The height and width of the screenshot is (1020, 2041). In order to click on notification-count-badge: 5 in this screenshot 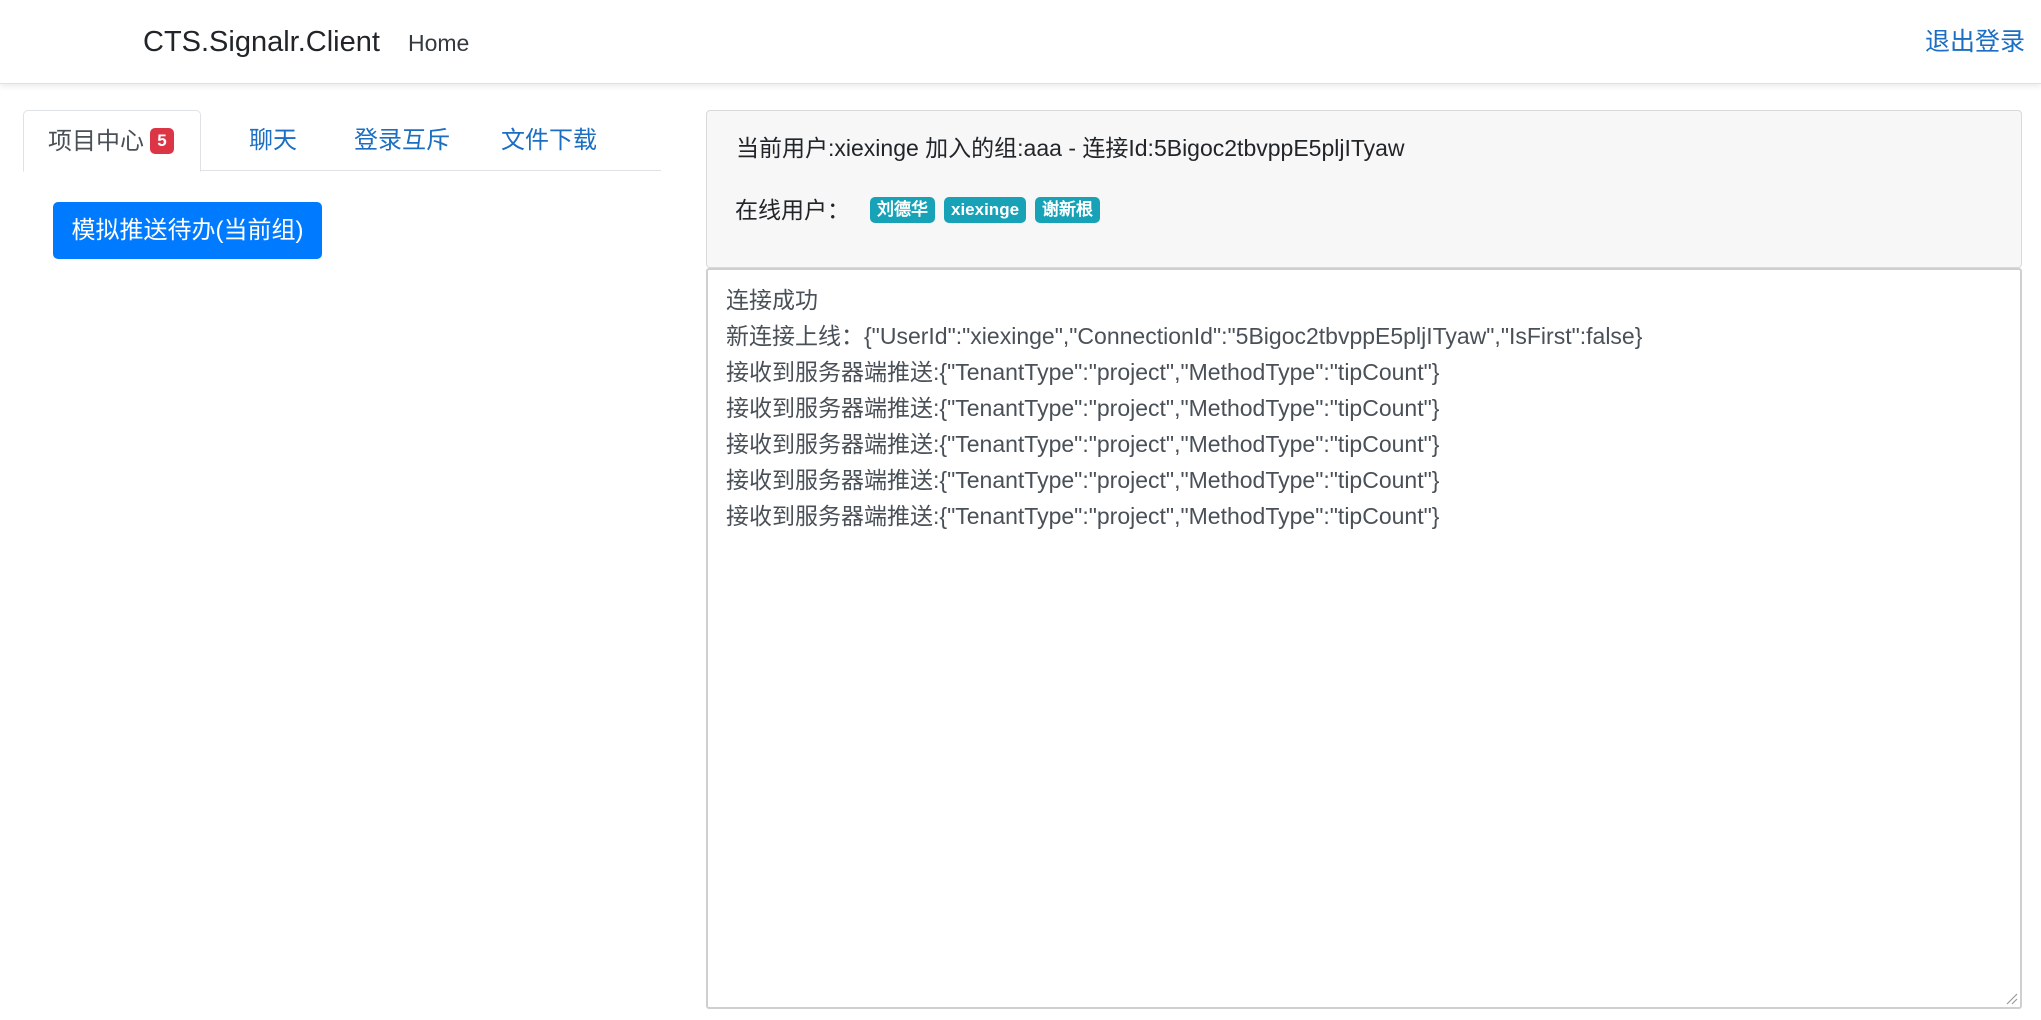, I will do `click(162, 140)`.